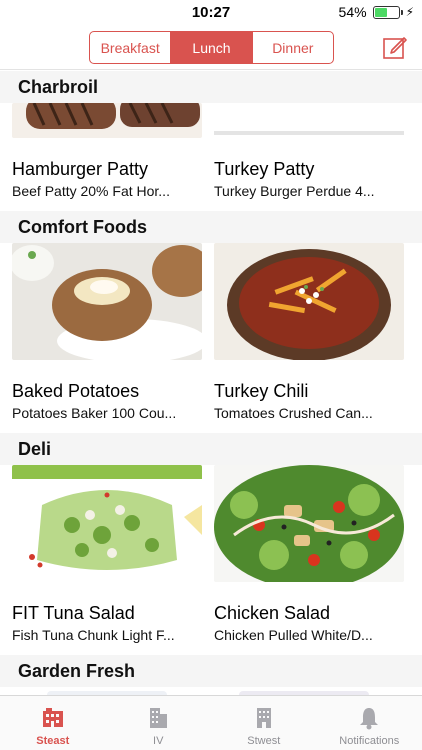  Describe the element at coordinates (80, 169) in the screenshot. I see `item-name: Hamburger Patty` at that location.